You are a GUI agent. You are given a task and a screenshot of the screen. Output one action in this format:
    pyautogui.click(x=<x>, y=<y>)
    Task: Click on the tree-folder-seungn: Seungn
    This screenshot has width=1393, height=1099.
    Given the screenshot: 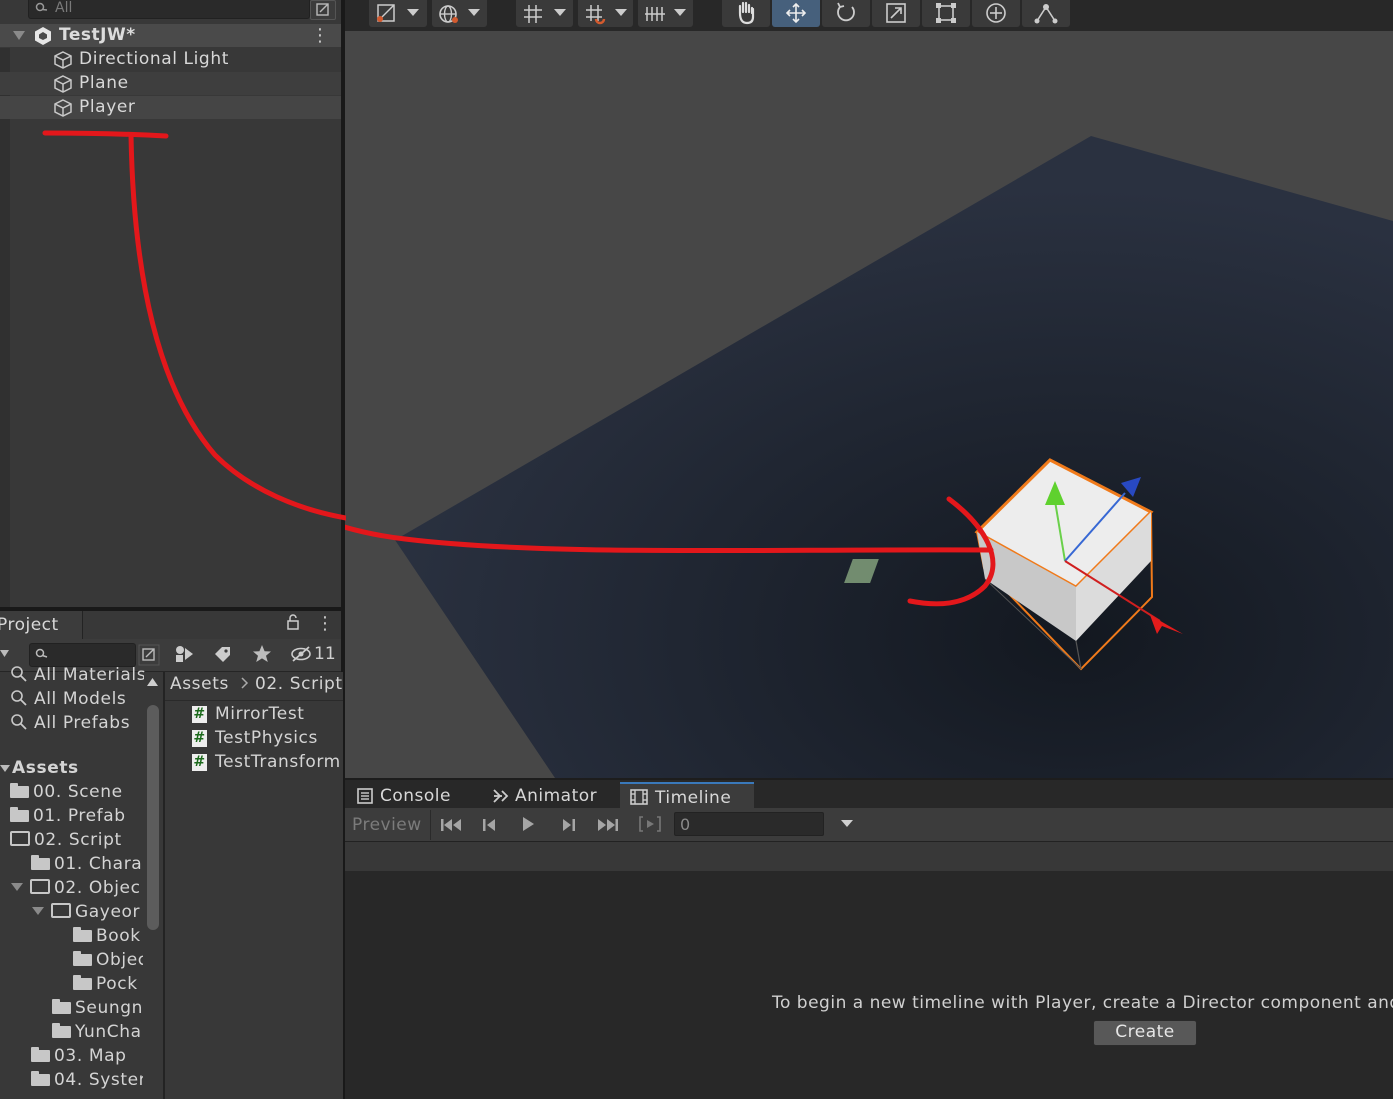 What is the action you would take?
    pyautogui.click(x=97, y=1008)
    